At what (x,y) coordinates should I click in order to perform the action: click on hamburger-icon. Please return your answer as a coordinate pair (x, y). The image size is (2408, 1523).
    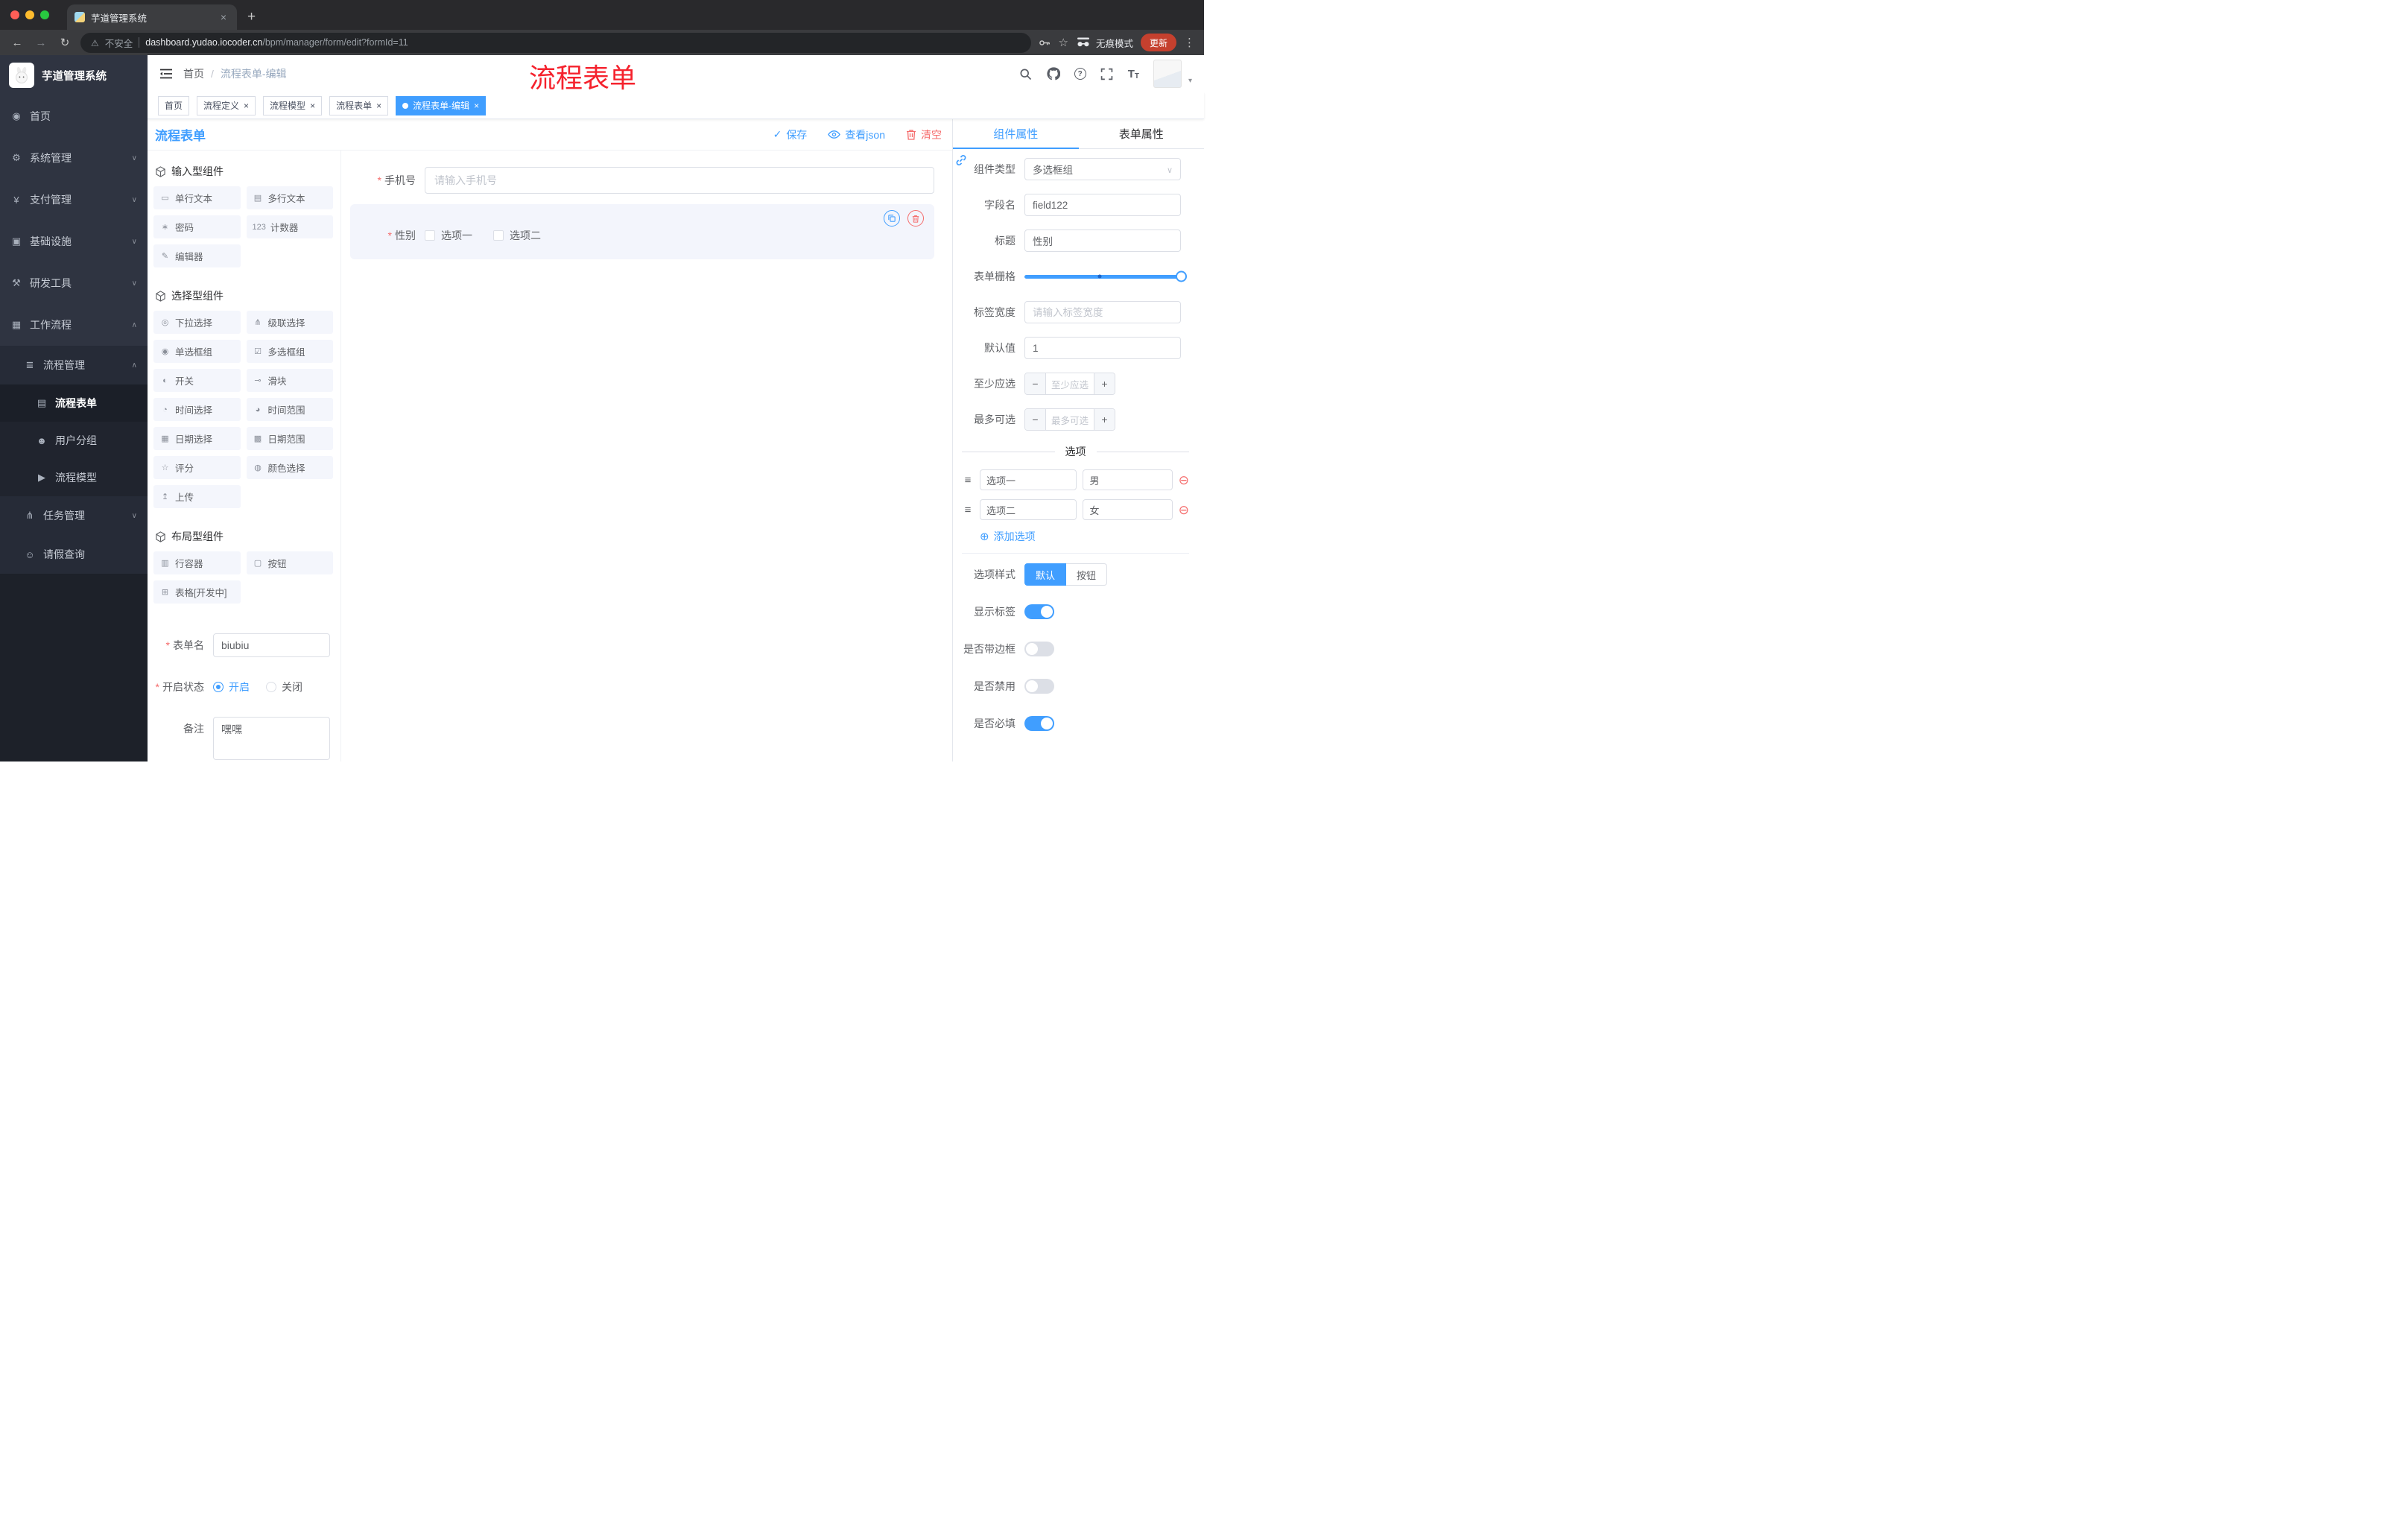
    Looking at the image, I should click on (166, 74).